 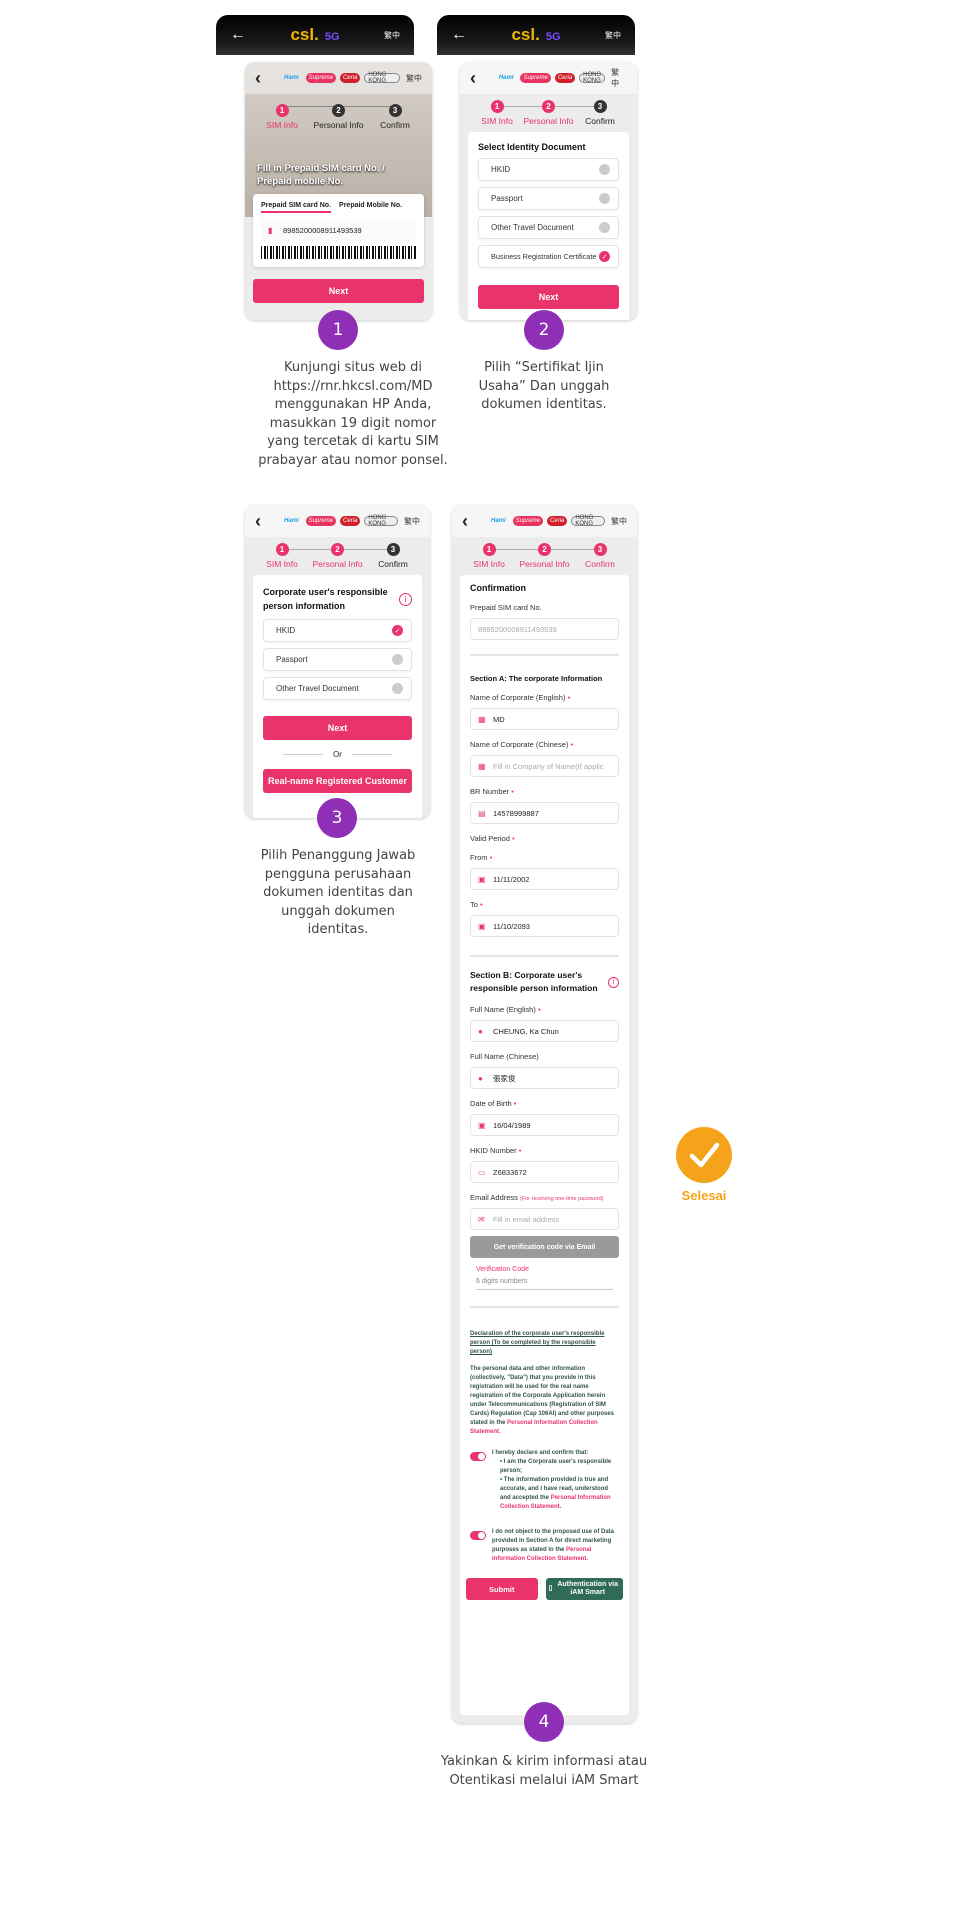 I want to click on step-personal-info: 2 Personal Info, so click(x=338, y=117).